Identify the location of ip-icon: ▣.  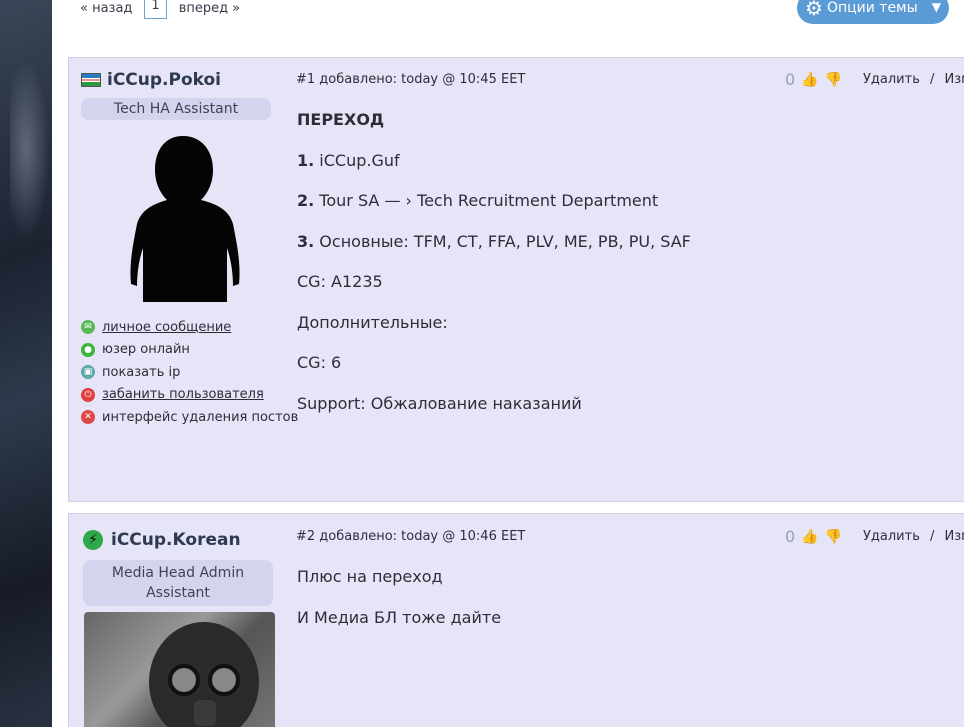
(88, 372).